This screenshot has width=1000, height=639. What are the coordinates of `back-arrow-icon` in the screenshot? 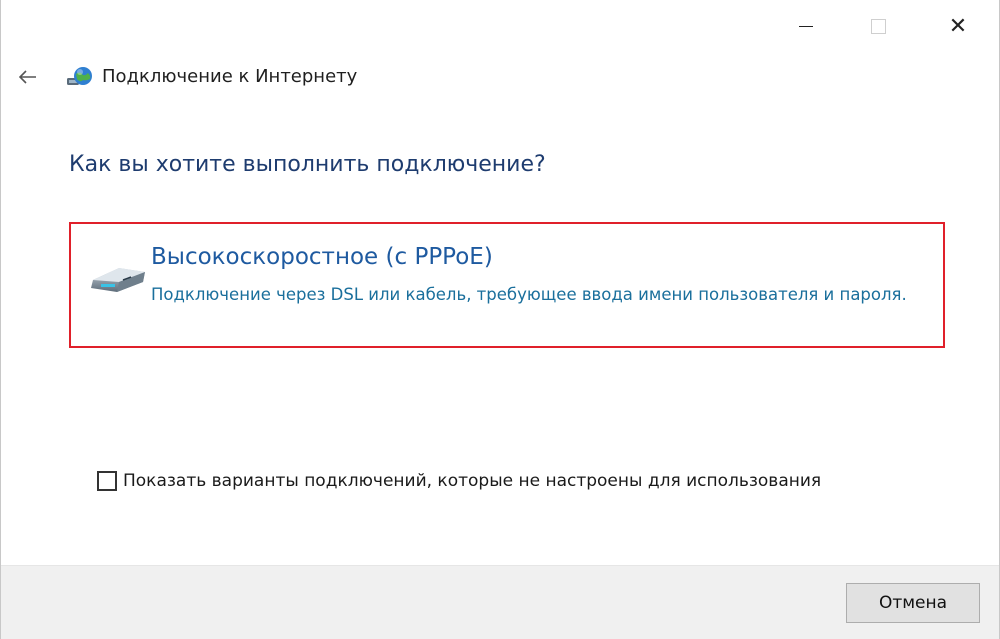 It's located at (27, 77).